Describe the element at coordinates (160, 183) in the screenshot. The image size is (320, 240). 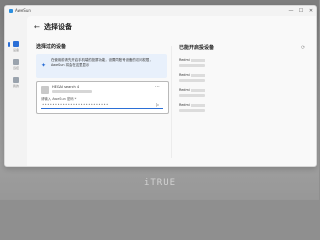
I see `watermark-logo: iTRUE` at that location.